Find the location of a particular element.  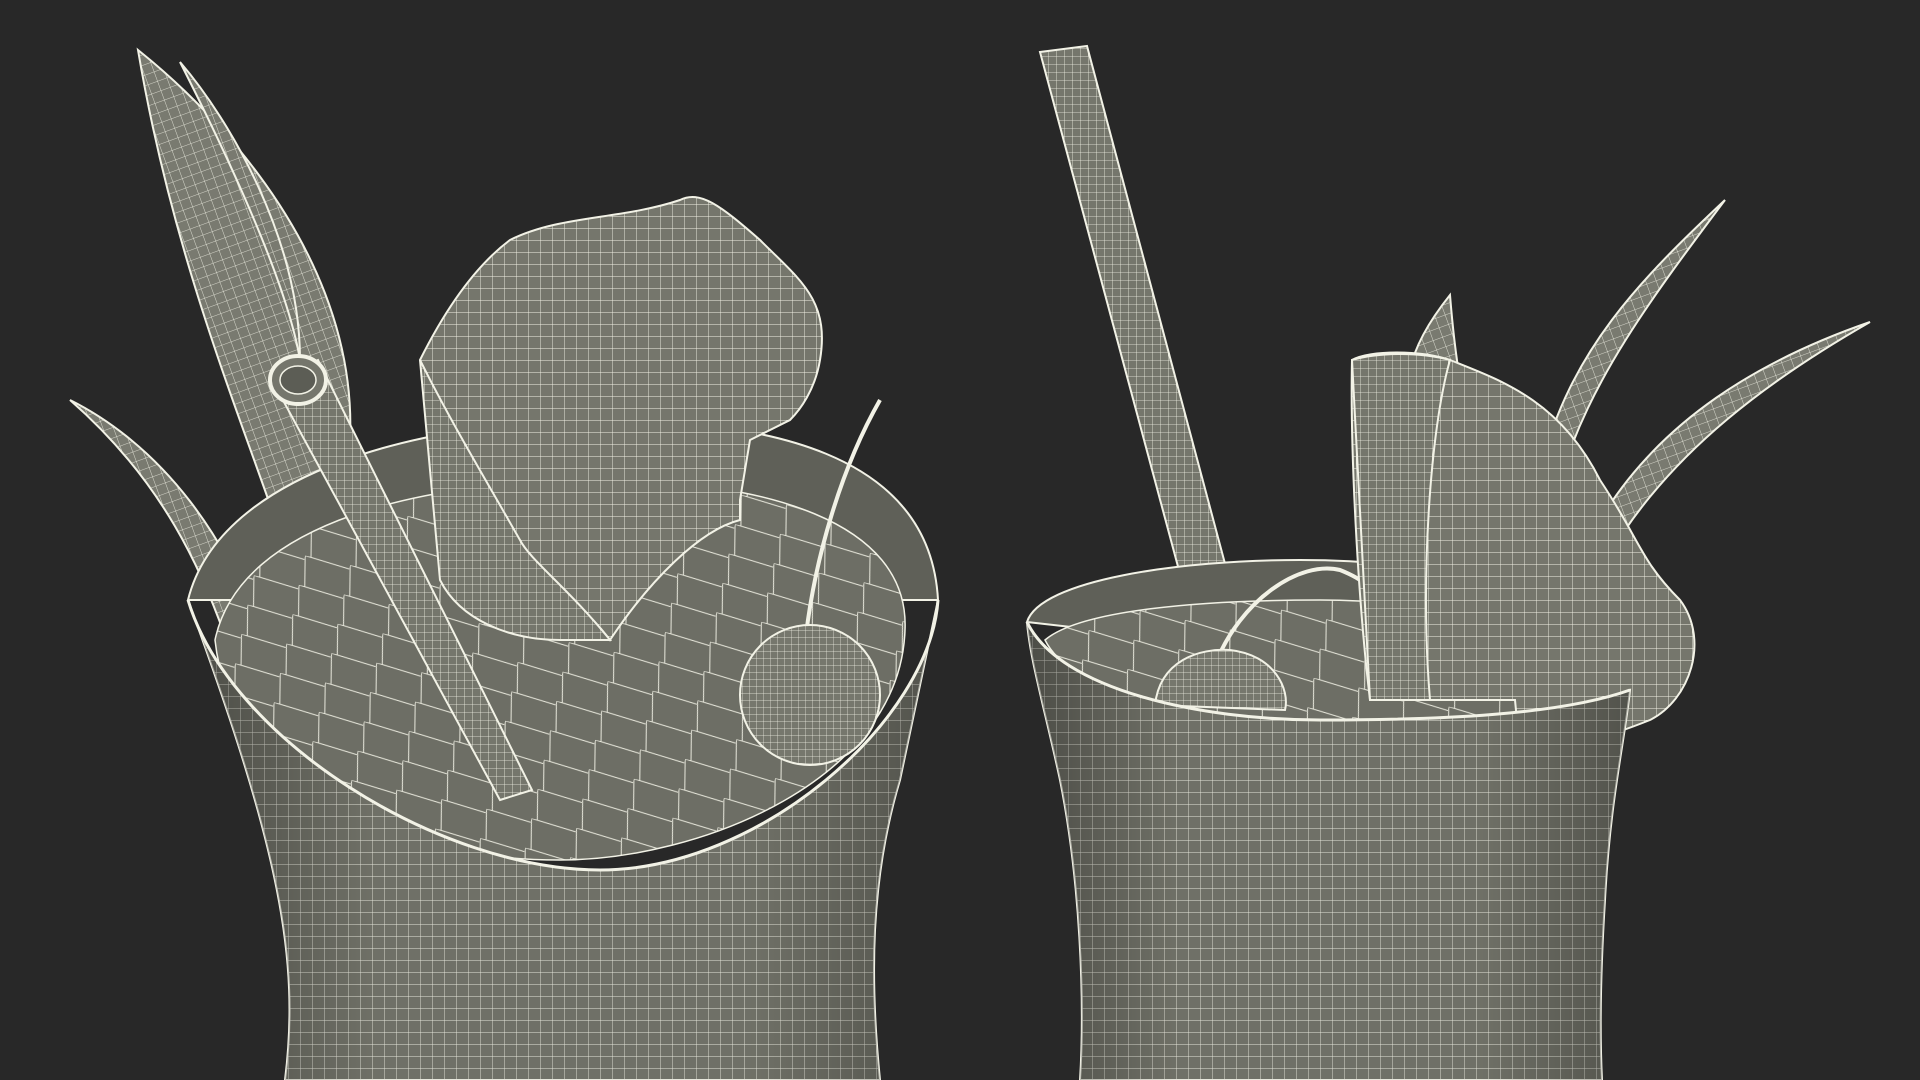

leaf-right-long is located at coordinates (1734, 426).